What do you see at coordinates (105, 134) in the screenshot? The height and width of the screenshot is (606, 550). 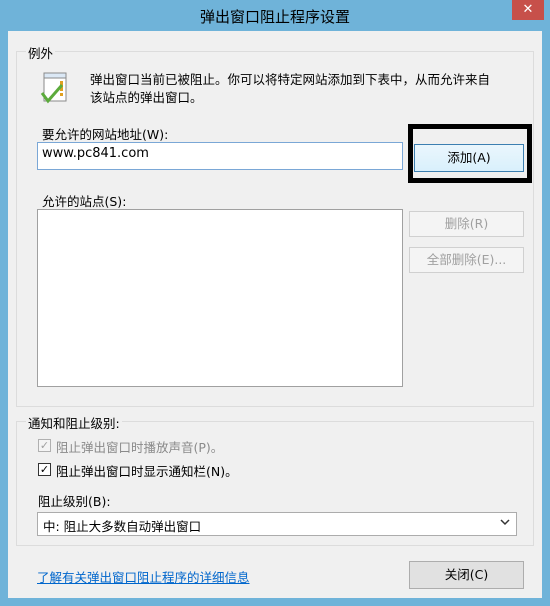 I see `address-label: 要允许的网站地址(W):` at bounding box center [105, 134].